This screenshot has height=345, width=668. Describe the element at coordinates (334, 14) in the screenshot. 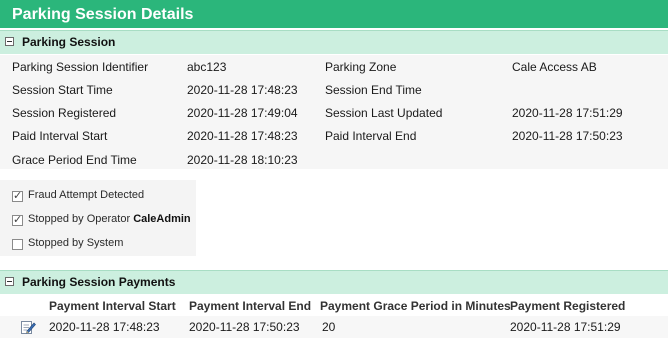

I see `page-title: Parking Session Details` at that location.